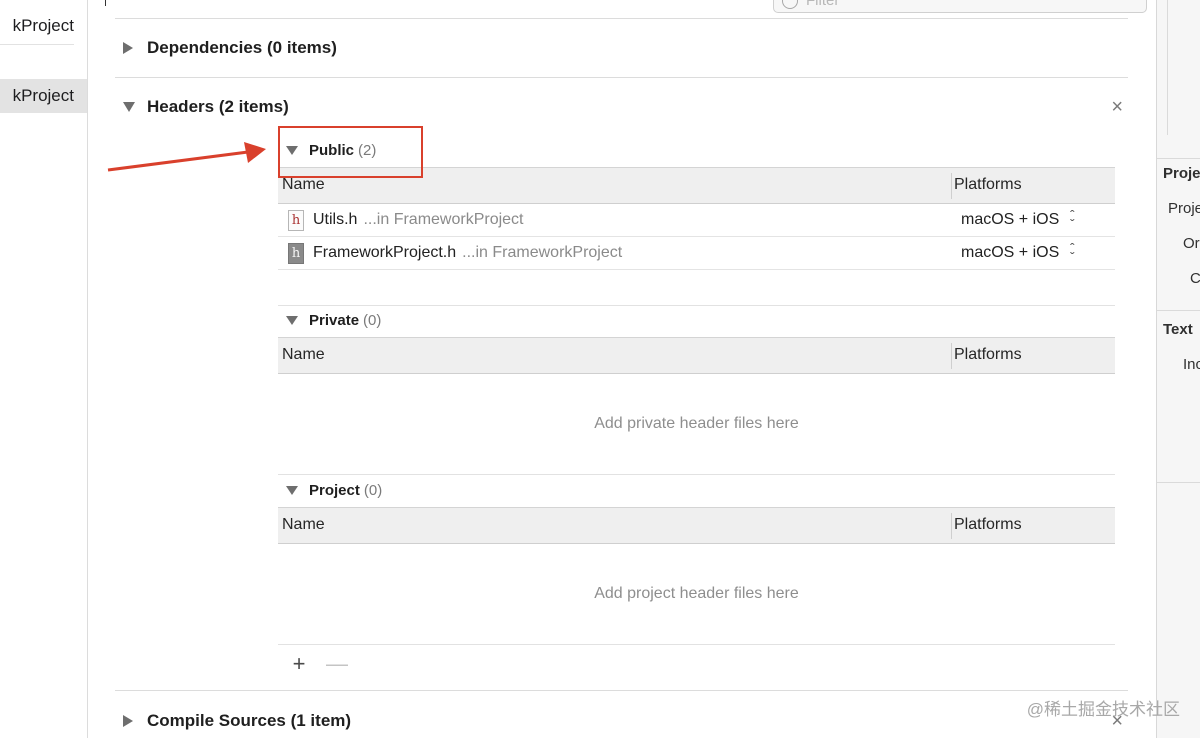  I want to click on annotation-highlight-box, so click(350, 152).